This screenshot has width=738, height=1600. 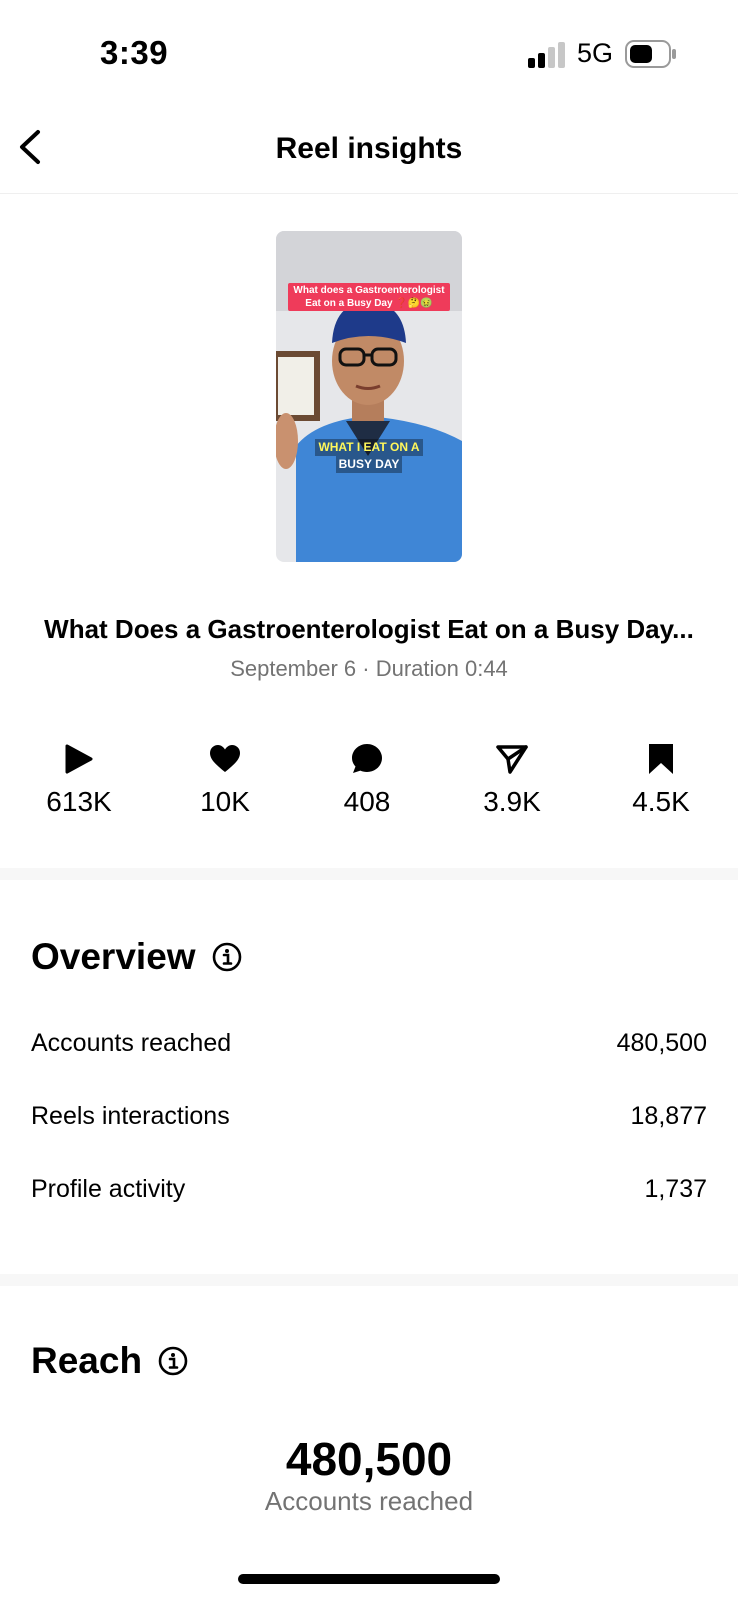 I want to click on stat-likes-value: 10K, so click(x=225, y=801).